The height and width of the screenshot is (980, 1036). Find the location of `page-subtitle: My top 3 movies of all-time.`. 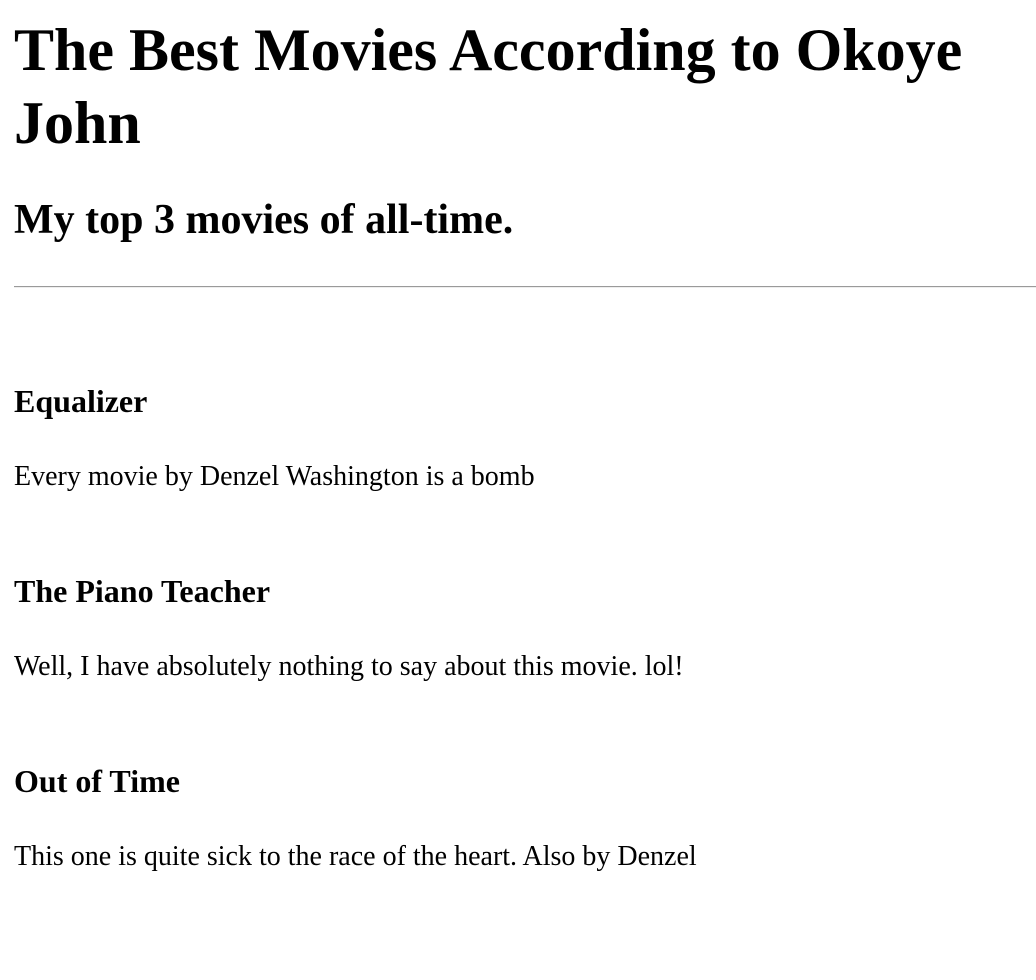

page-subtitle: My top 3 movies of all-time. is located at coordinates (264, 220).